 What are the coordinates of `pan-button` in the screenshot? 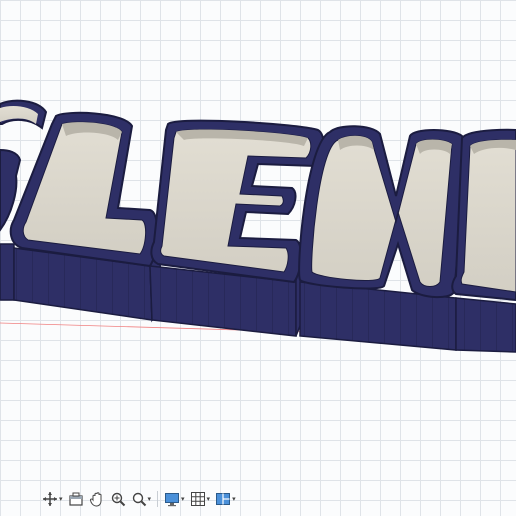 It's located at (97, 499).